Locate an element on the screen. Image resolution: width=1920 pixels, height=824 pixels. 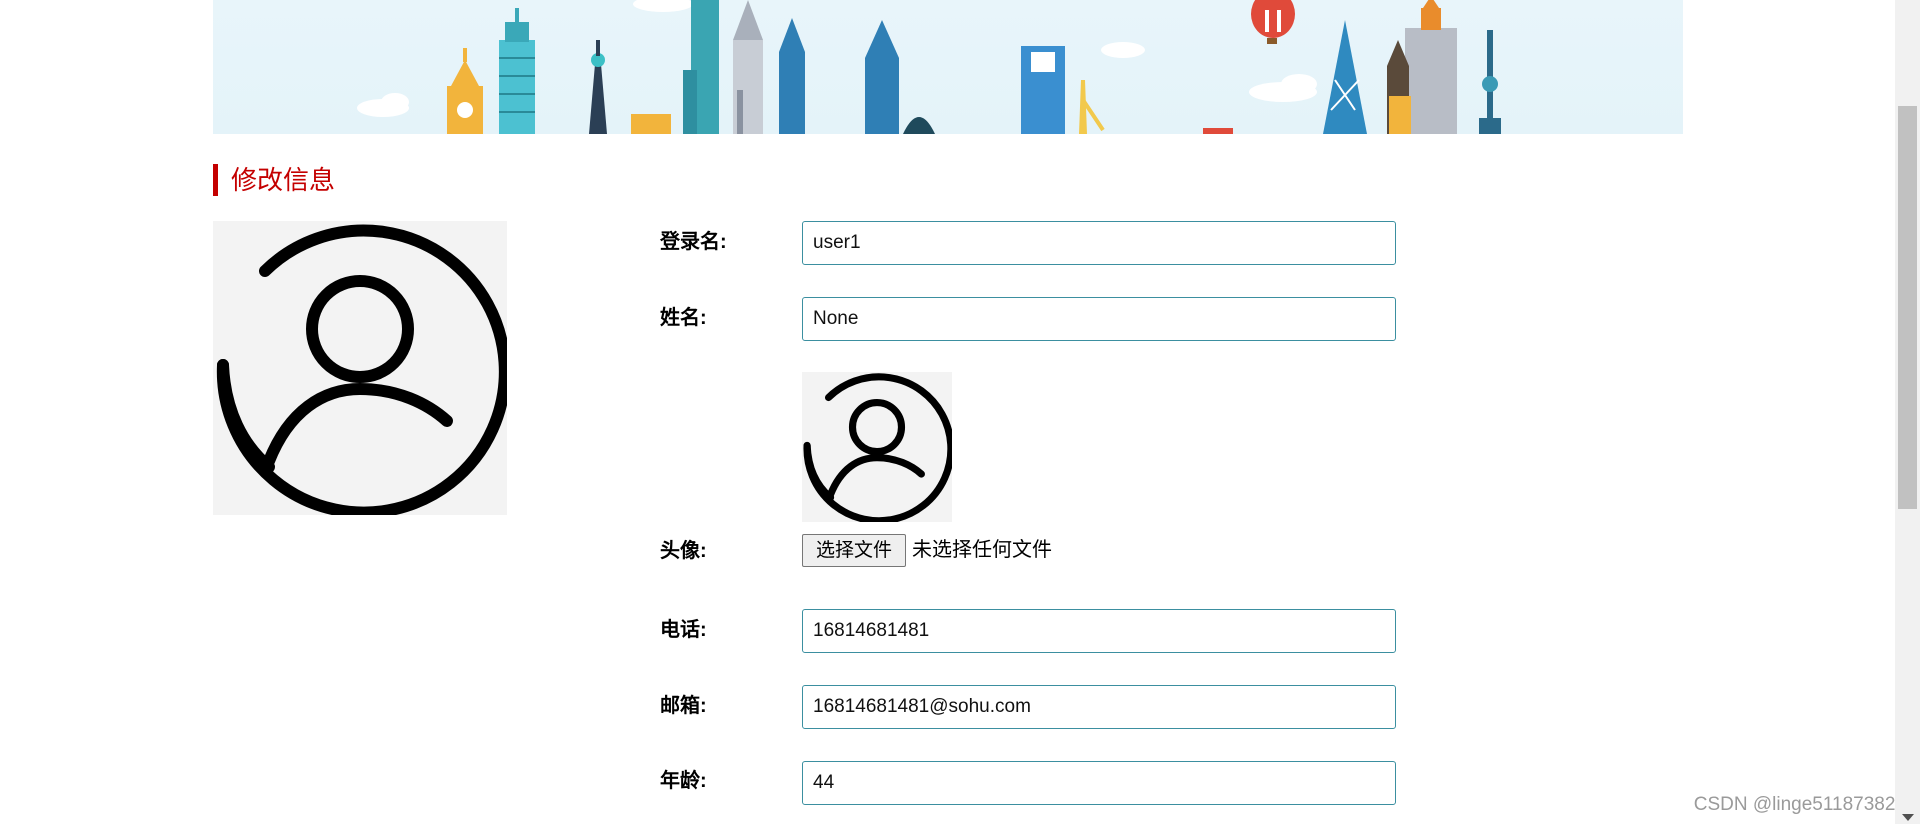
vertical-scrollbar is located at coordinates (1907, 412).